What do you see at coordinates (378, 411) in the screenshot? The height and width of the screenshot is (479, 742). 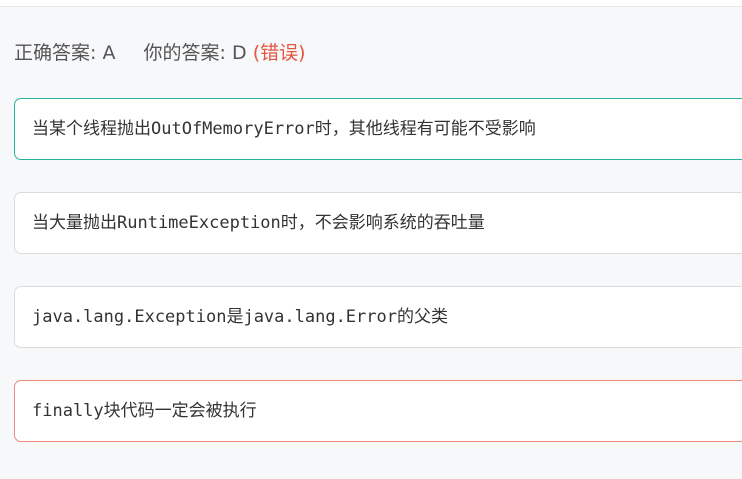 I see `option-d: finally块代码一定会被执行` at bounding box center [378, 411].